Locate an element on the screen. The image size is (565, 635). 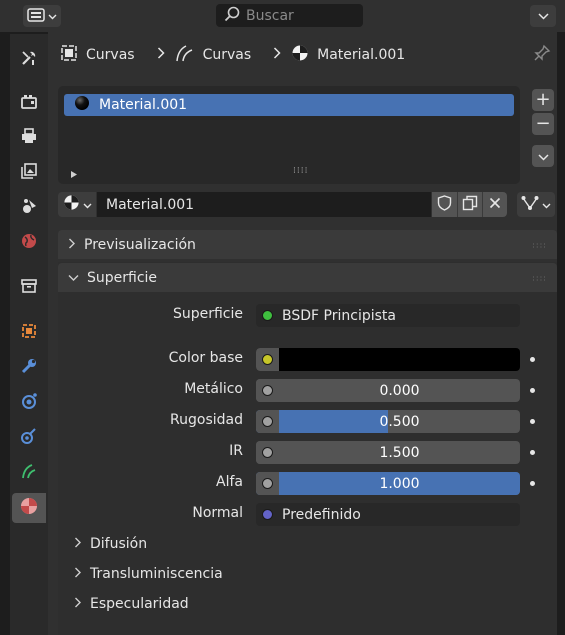
subpanel-title: Transluminiscencia is located at coordinates (156, 574).